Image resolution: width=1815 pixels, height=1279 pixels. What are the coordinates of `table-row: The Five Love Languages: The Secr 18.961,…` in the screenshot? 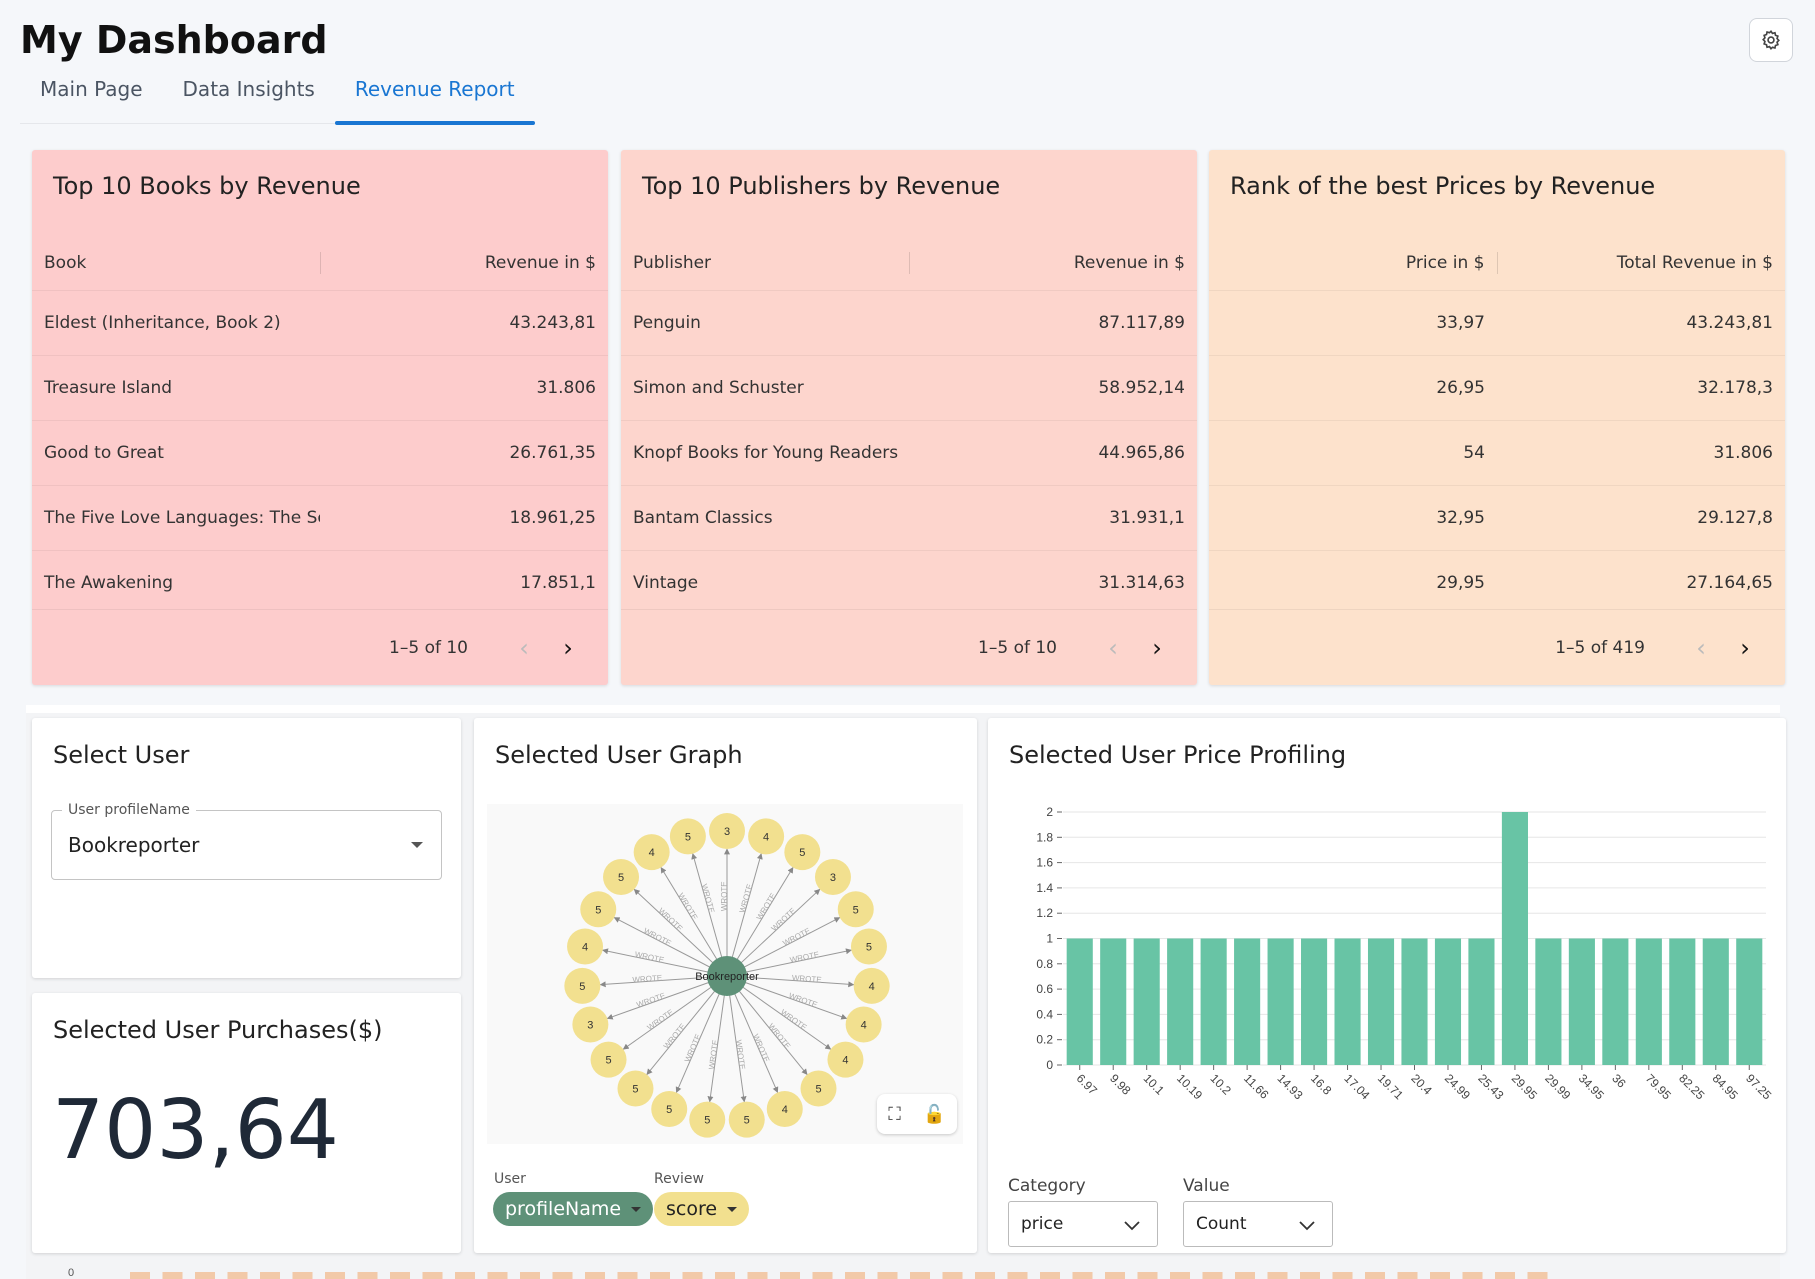 It's located at (320, 517).